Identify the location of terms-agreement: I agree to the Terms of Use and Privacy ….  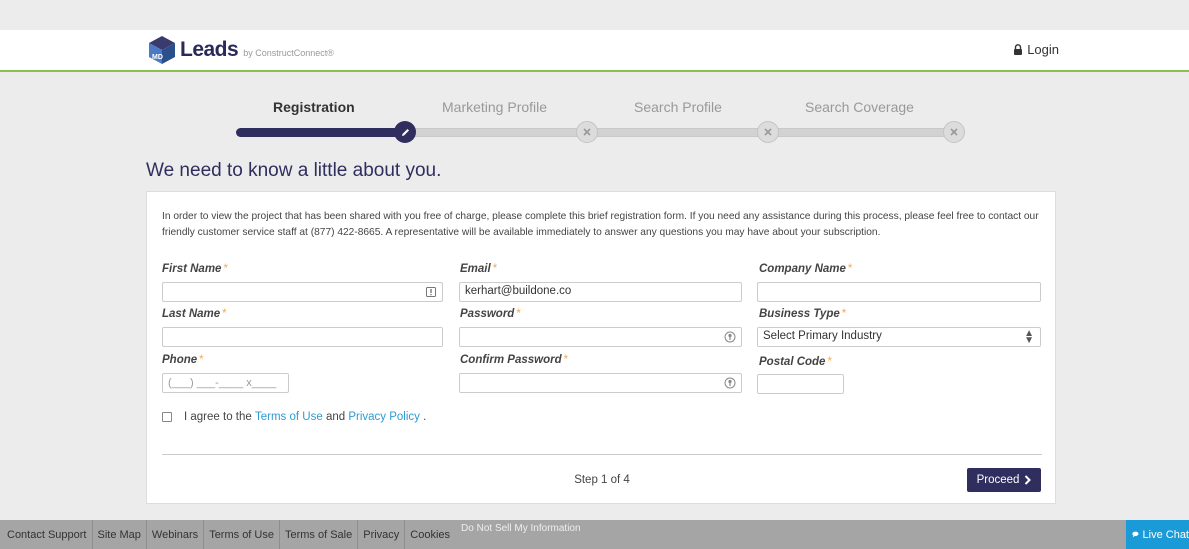
(294, 417).